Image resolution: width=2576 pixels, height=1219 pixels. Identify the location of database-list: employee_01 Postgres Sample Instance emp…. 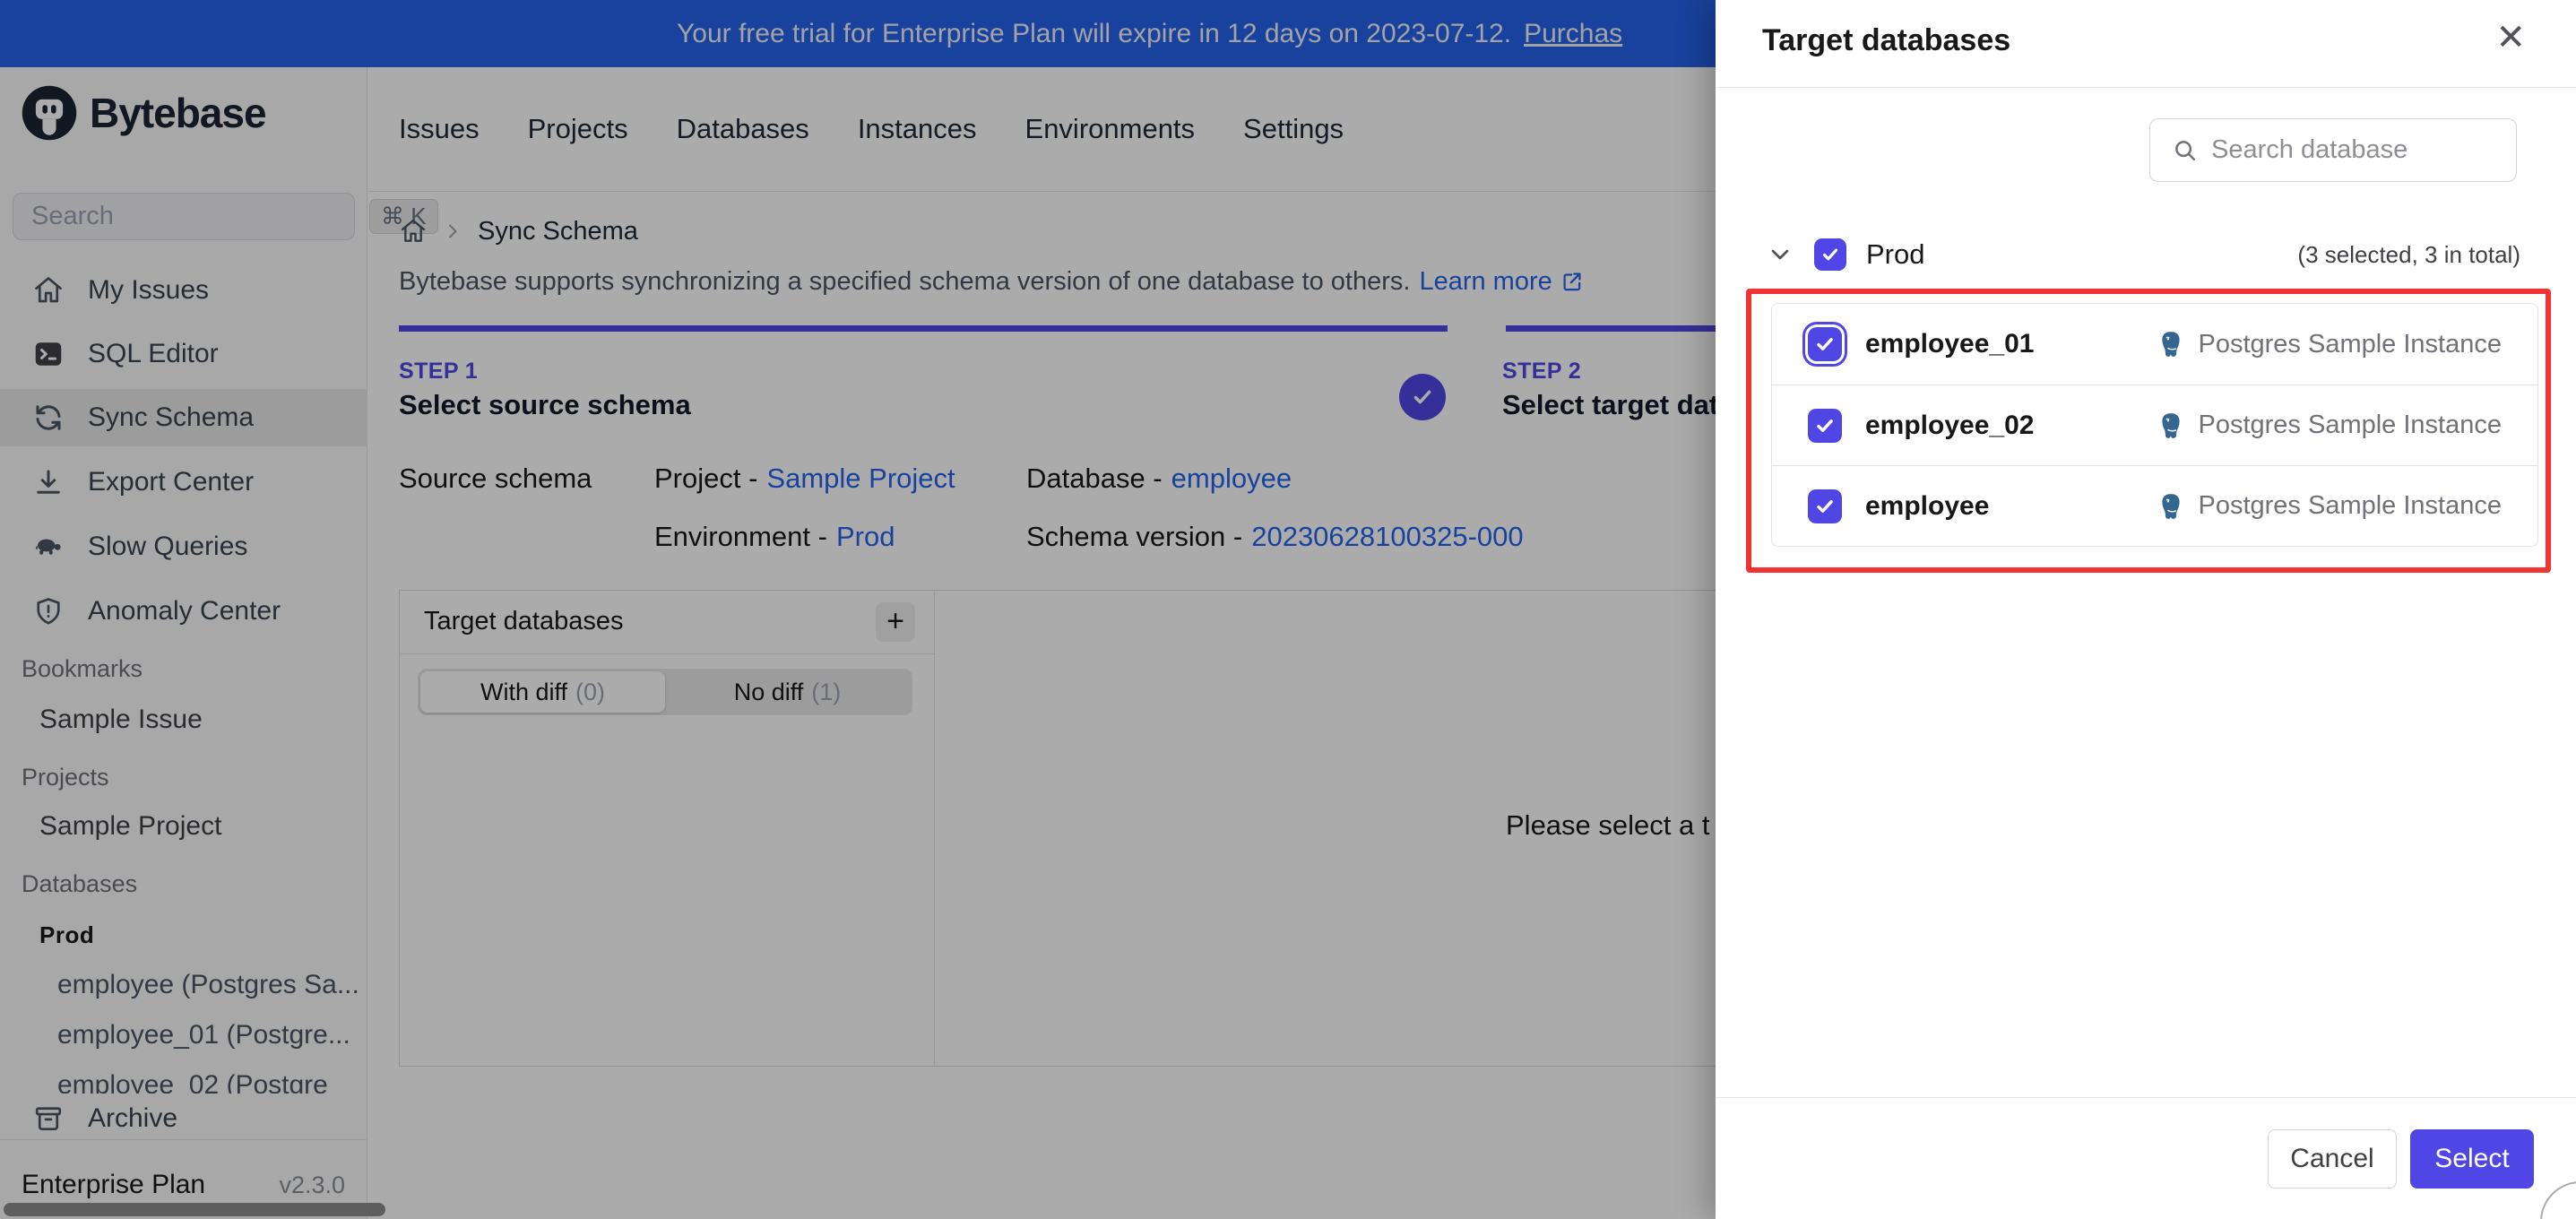
(2154, 425).